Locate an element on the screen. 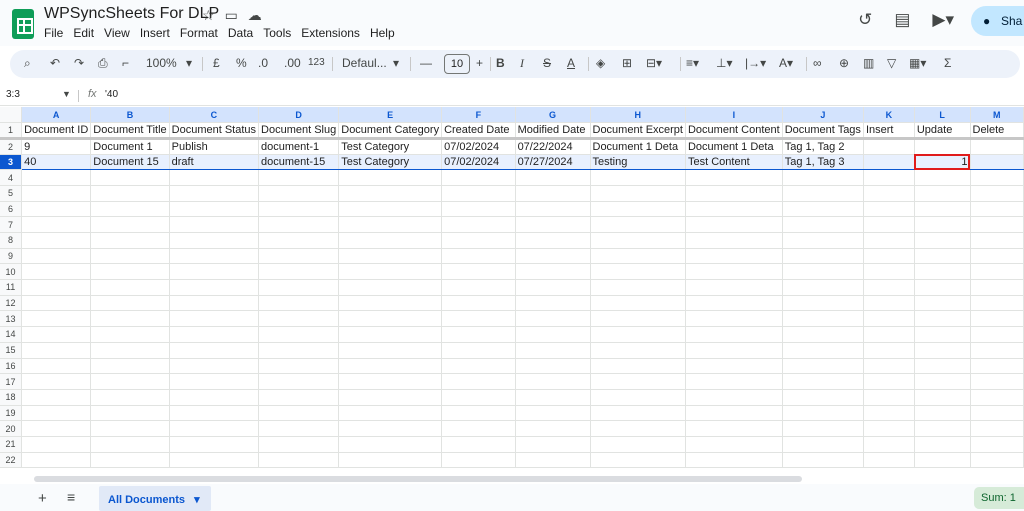 The image size is (1024, 511). cell-c4 is located at coordinates (214, 177).